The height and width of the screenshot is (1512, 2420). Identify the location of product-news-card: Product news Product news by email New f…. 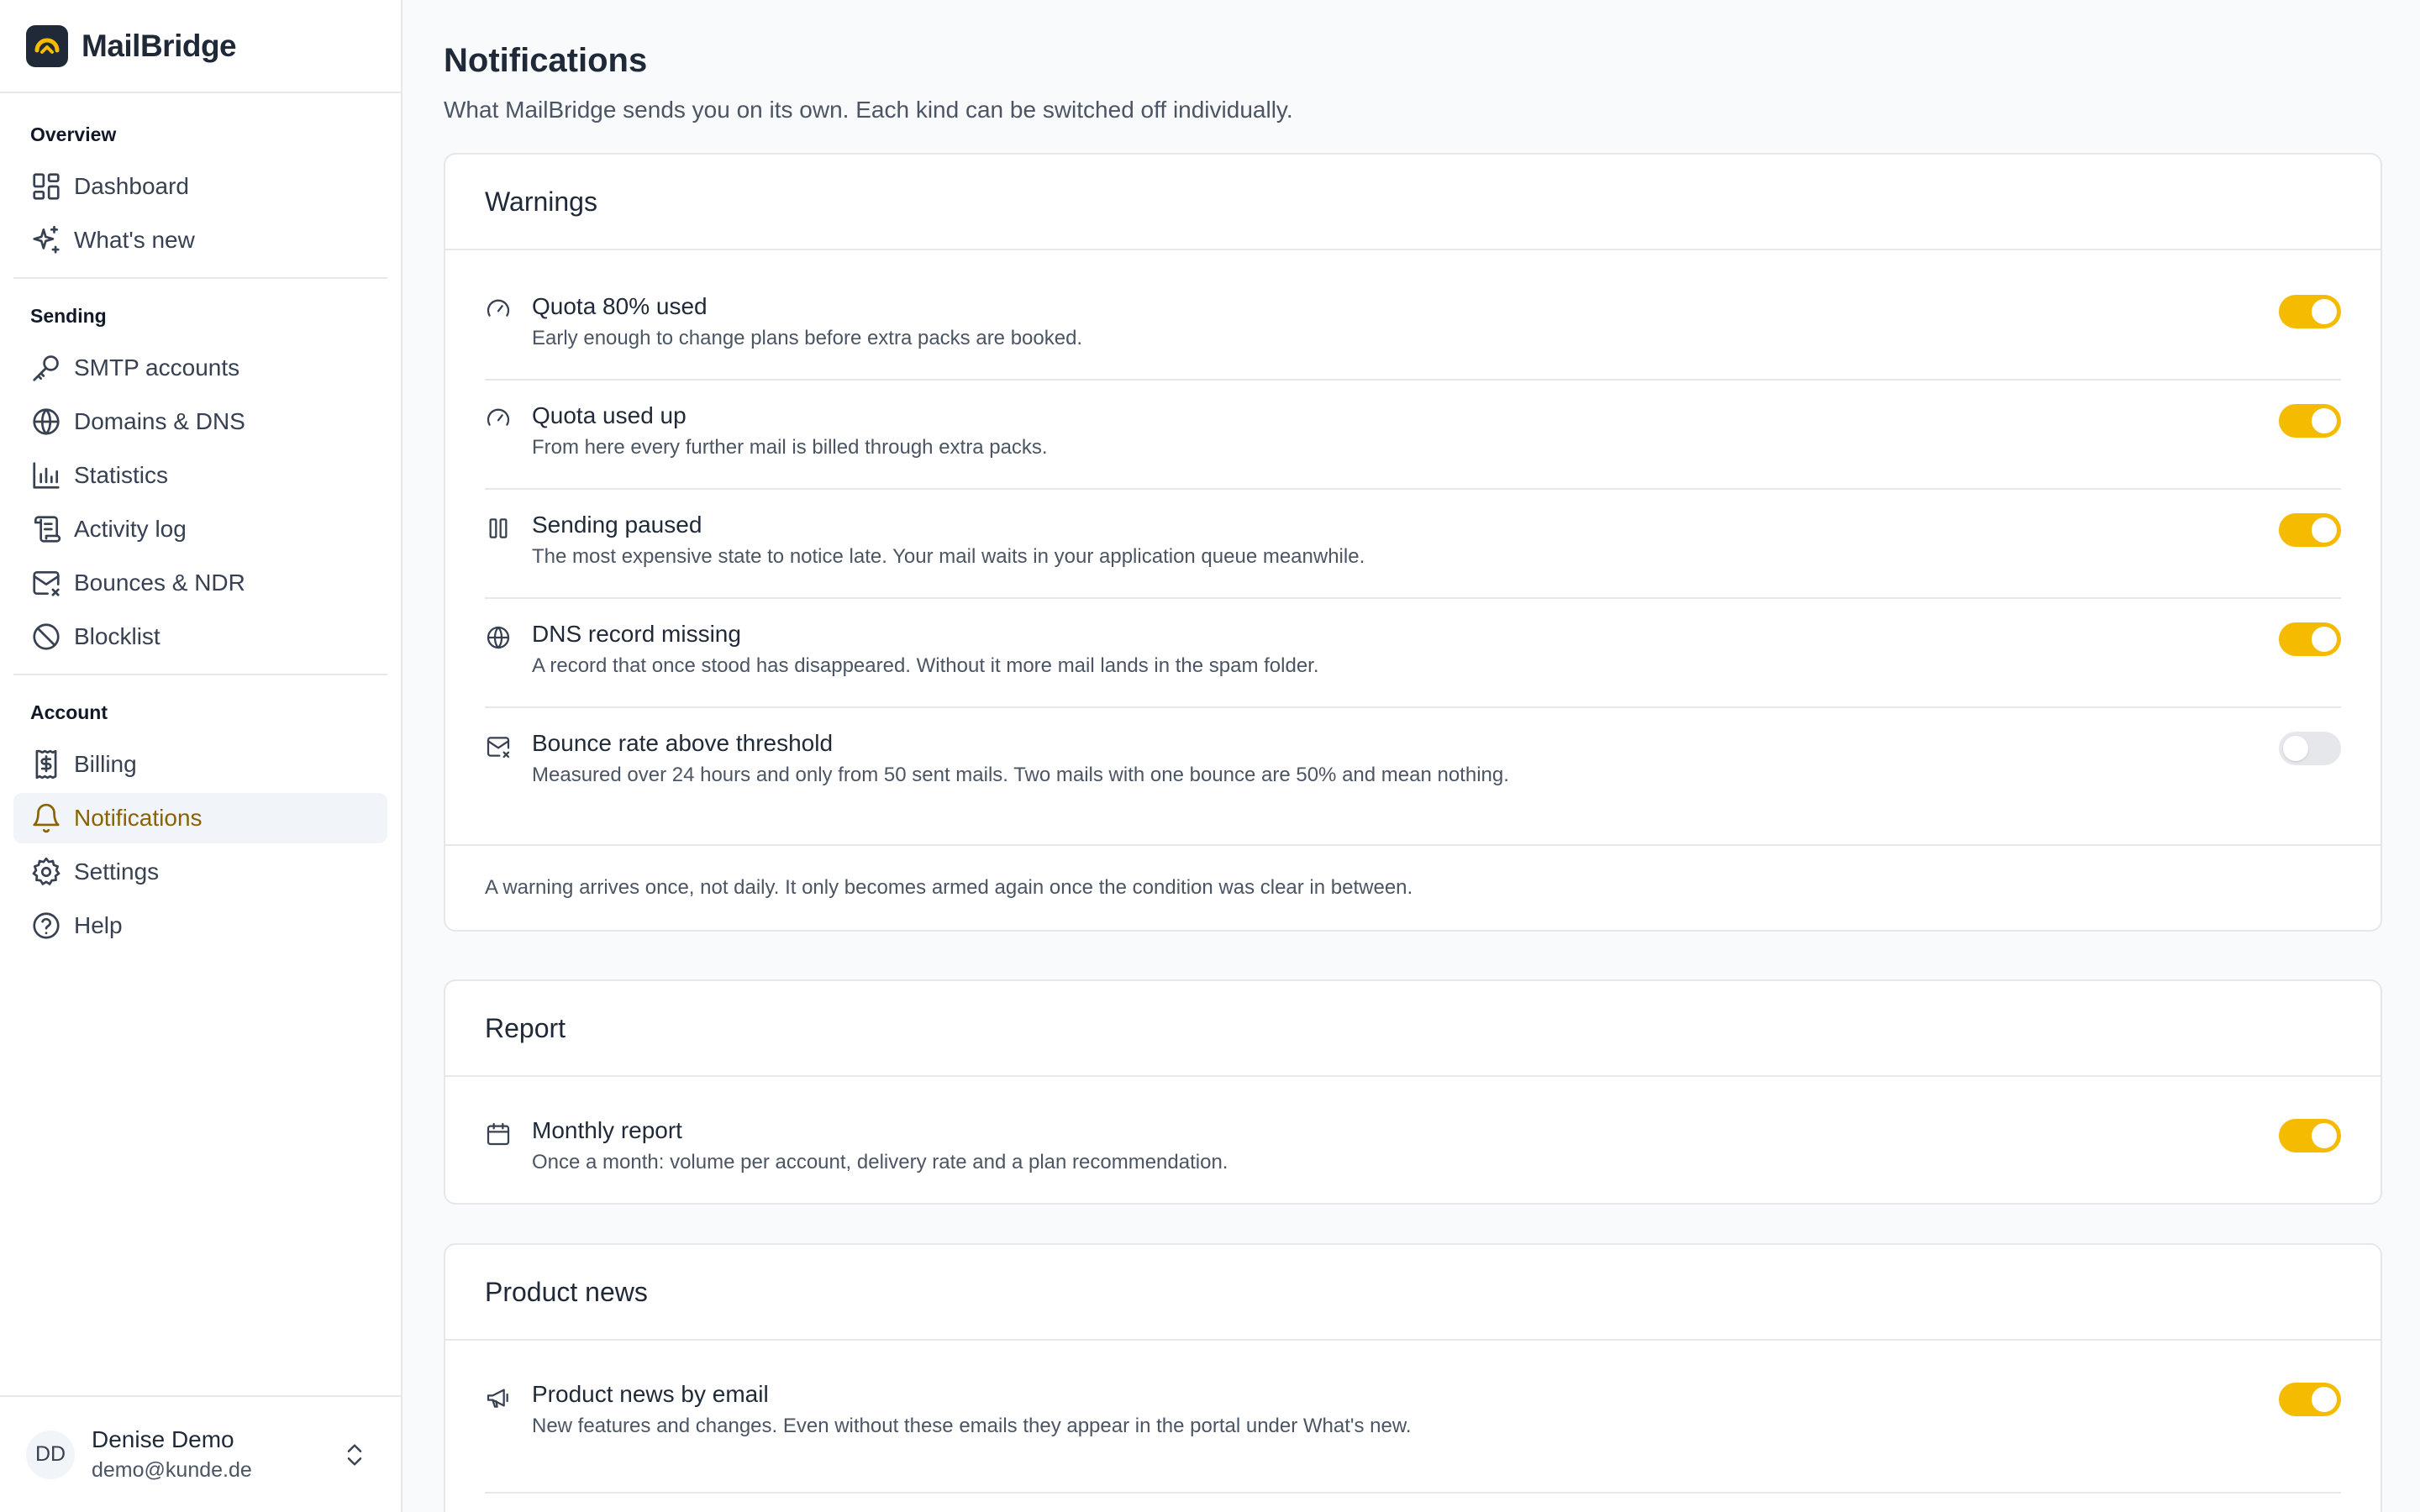
(1413, 1377).